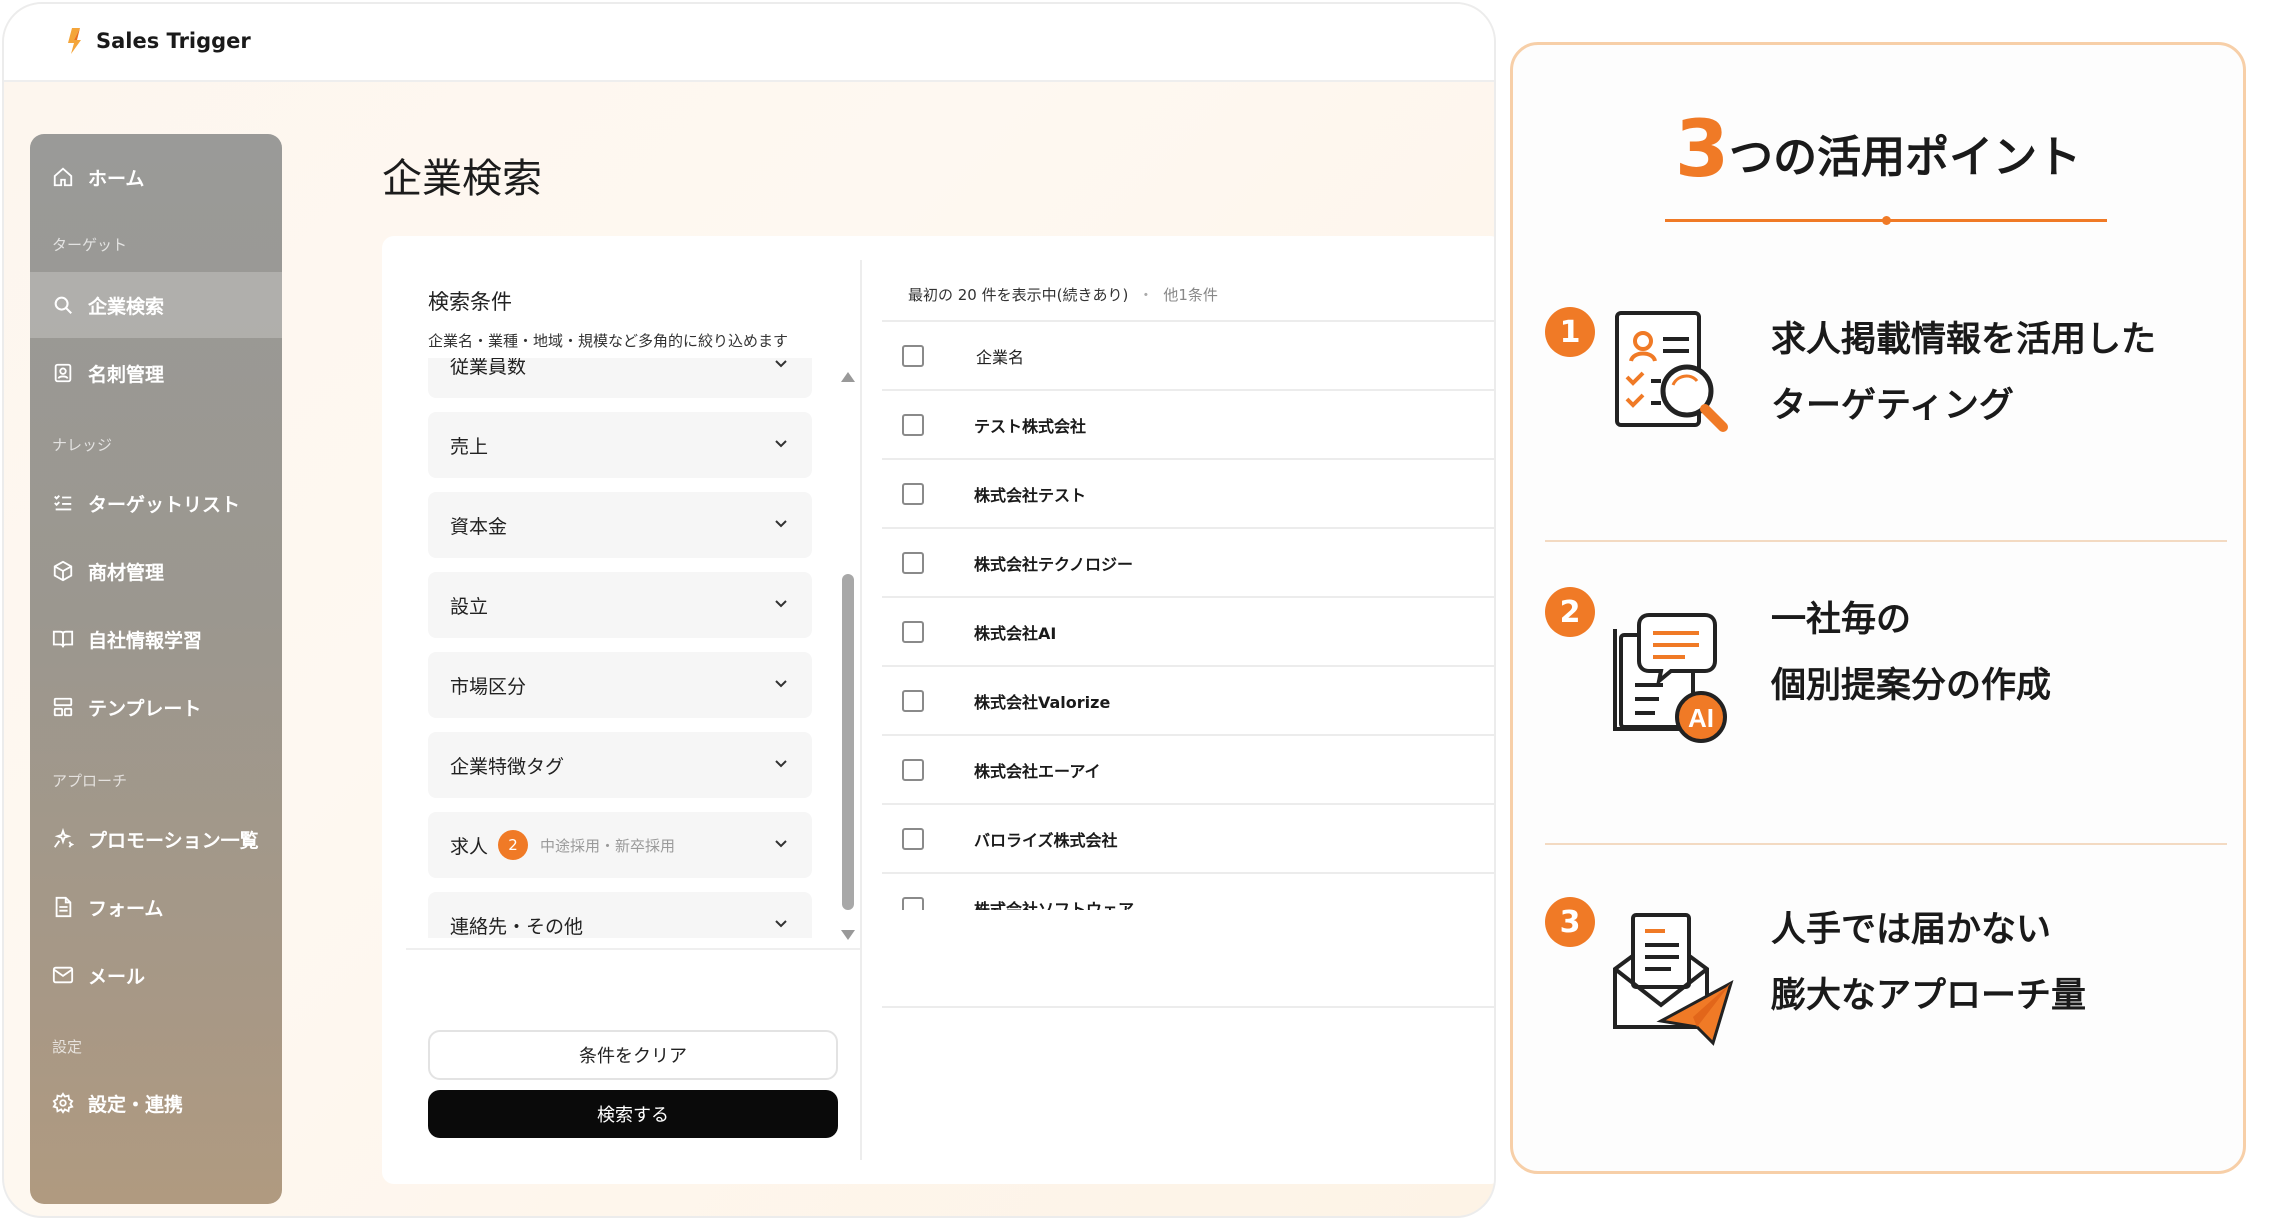 The height and width of the screenshot is (1221, 2277). Describe the element at coordinates (470, 302) in the screenshot. I see `conditions-title: 検索条件` at that location.